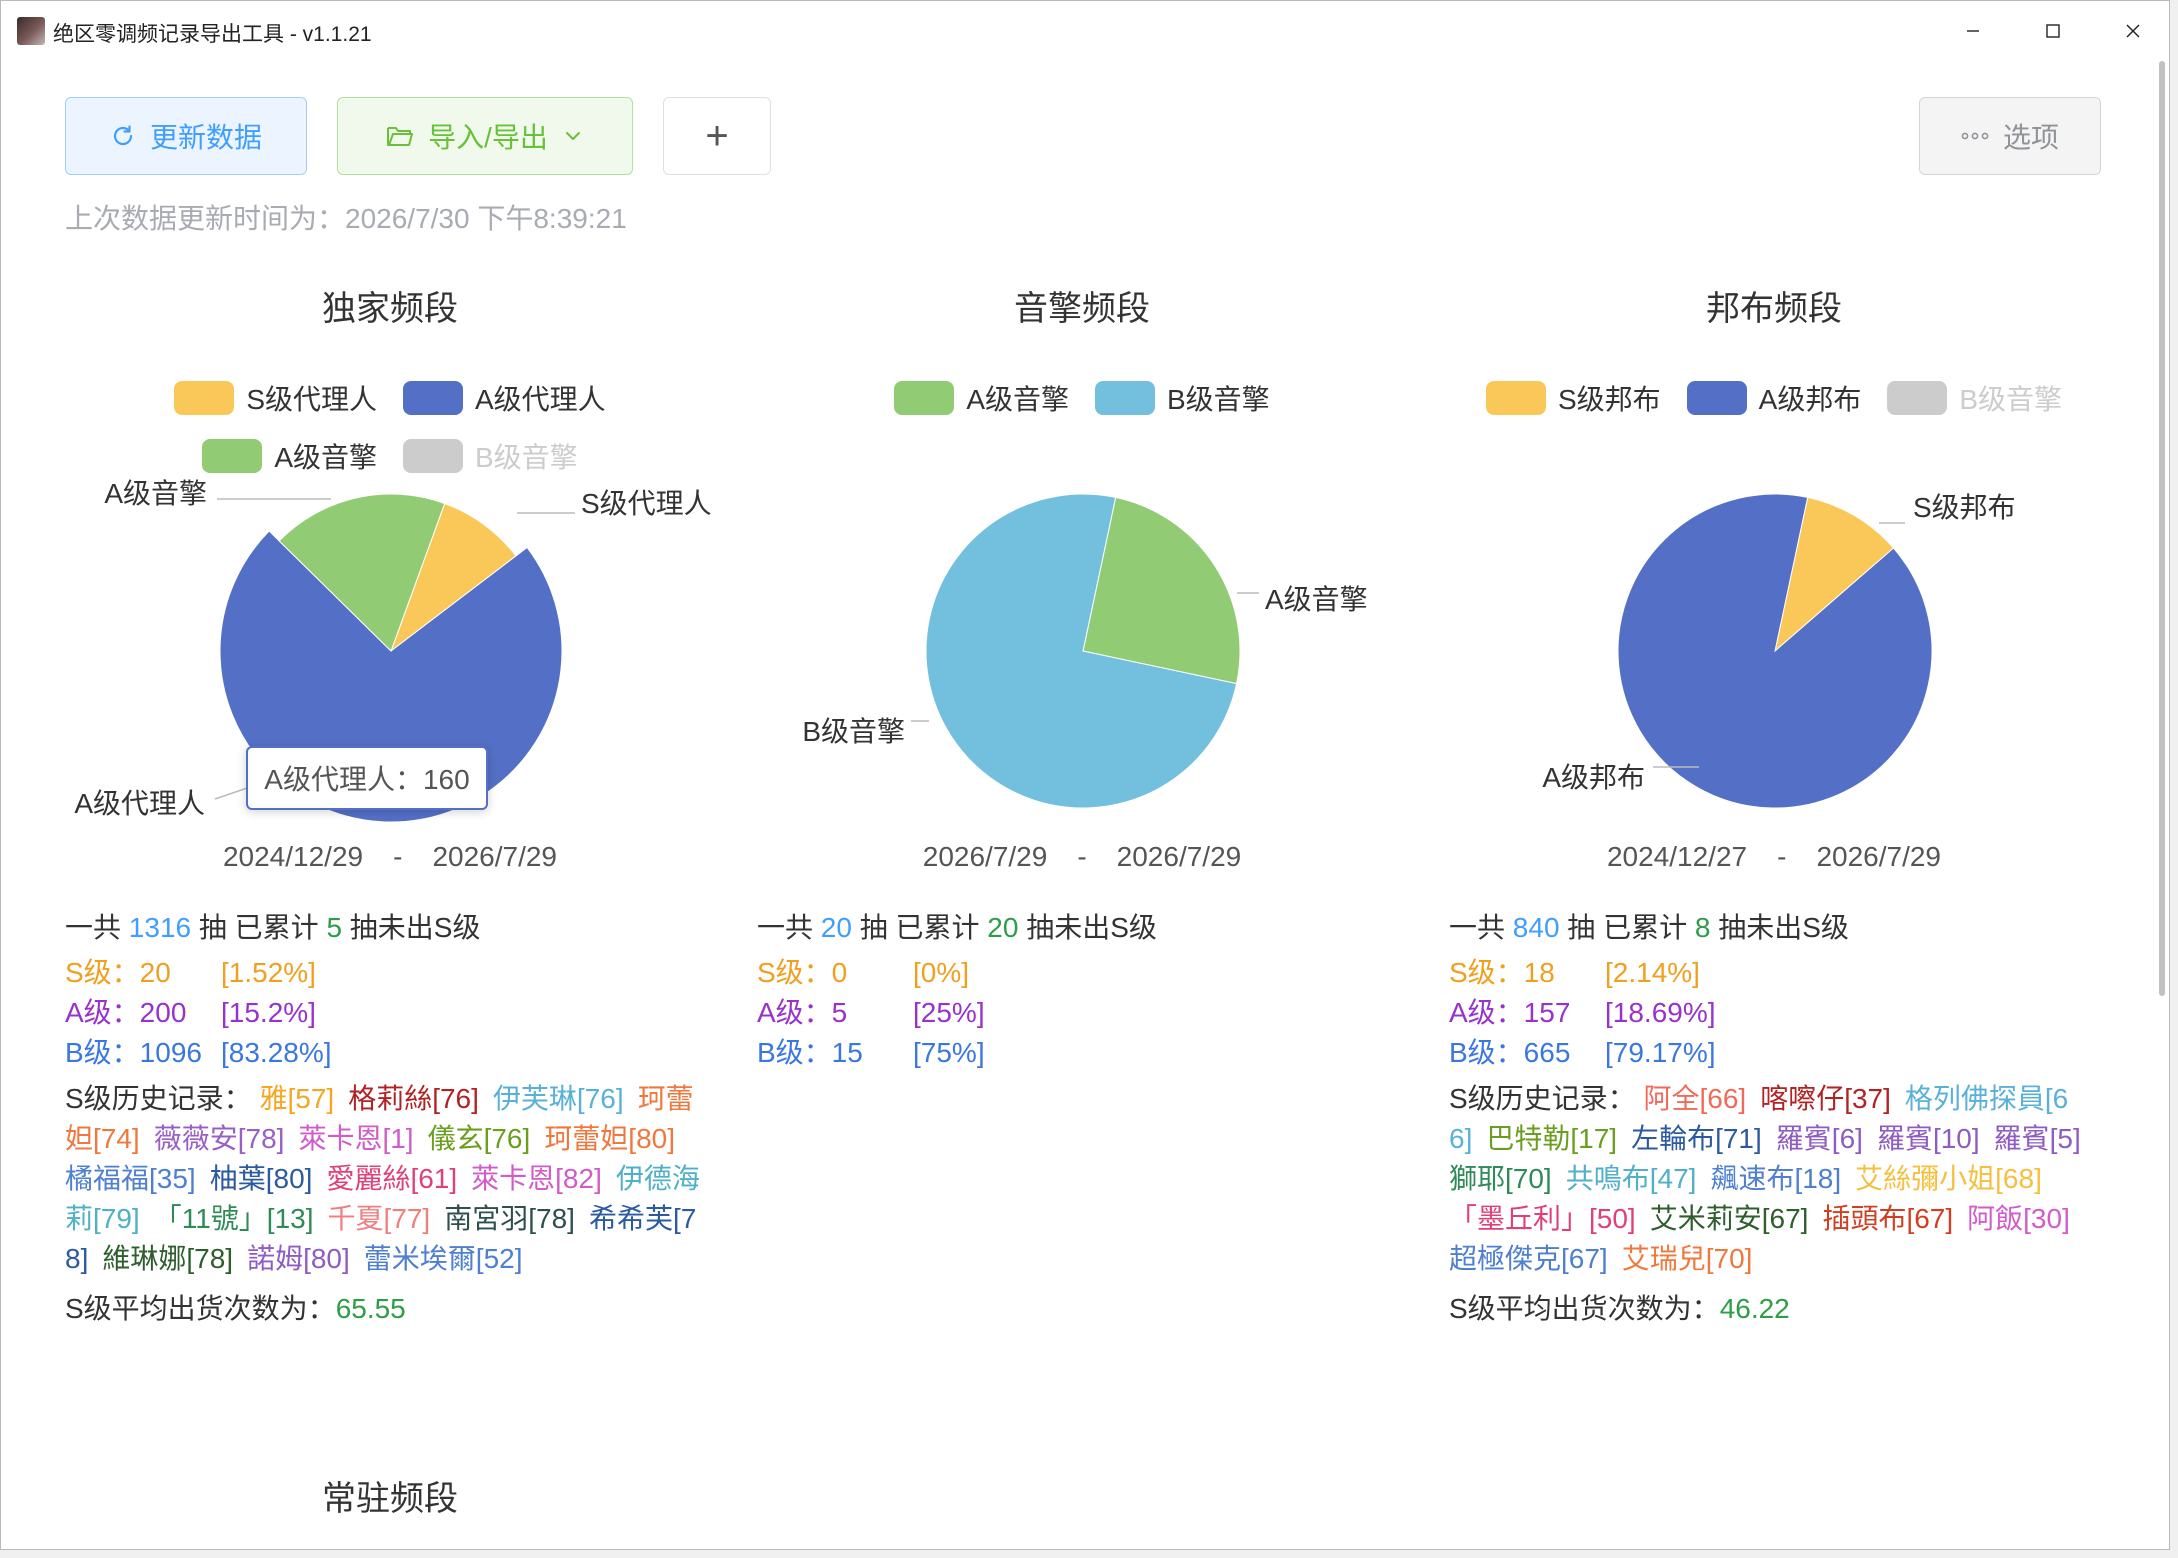 This screenshot has height=1558, width=2178. What do you see at coordinates (558, 1098) in the screenshot?
I see `history-entry: 伊芙琳[76]` at bounding box center [558, 1098].